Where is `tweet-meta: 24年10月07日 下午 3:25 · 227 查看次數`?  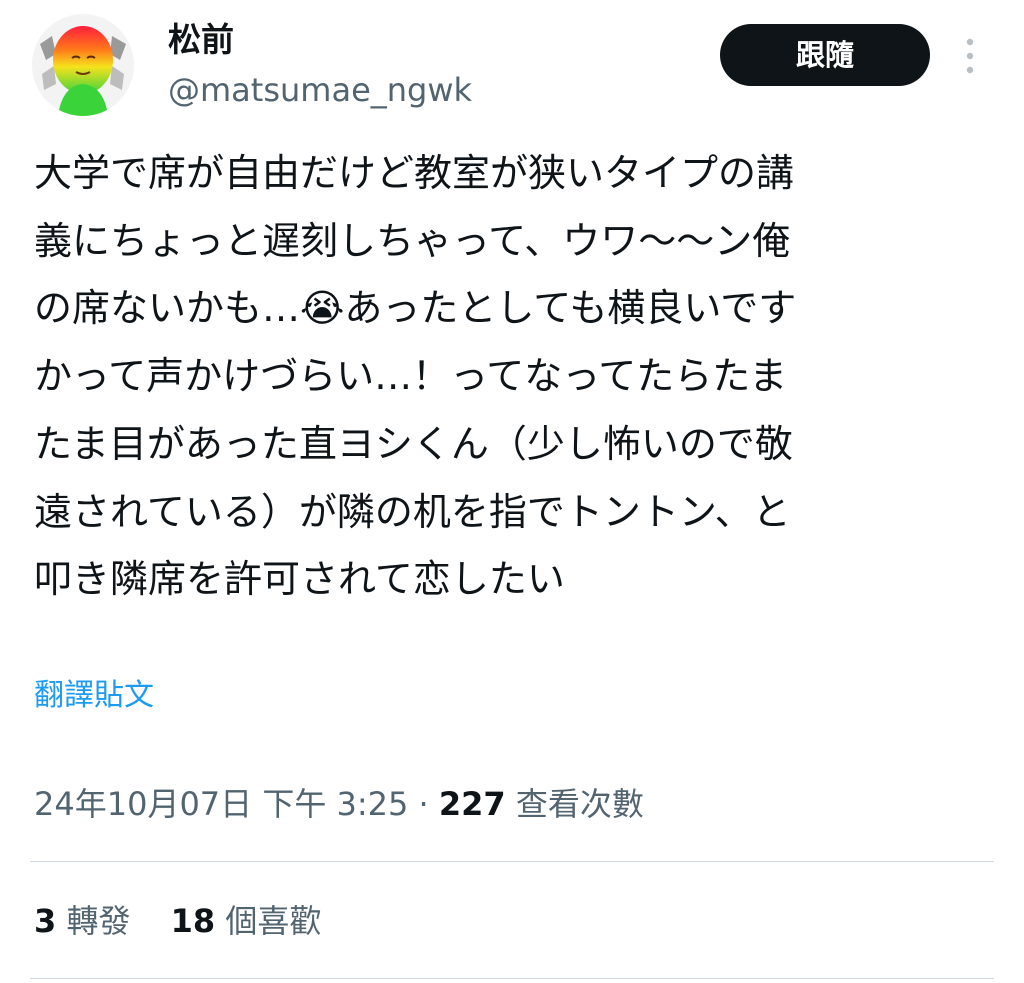
tweet-meta: 24年10月07日 下午 3:25 · 227 查看次數 is located at coordinates (339, 804).